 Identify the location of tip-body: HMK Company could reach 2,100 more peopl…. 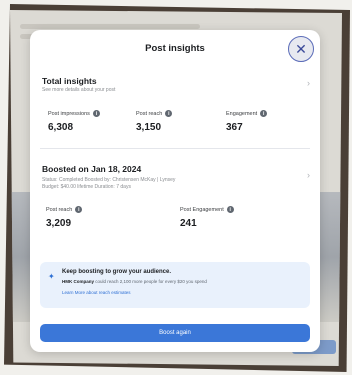
(182, 281).